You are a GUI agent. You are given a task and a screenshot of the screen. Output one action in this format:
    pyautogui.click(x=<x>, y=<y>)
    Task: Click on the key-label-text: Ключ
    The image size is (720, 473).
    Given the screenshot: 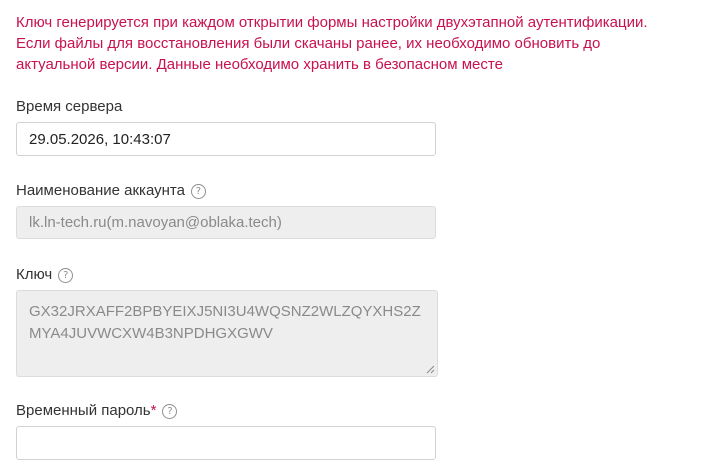 What is the action you would take?
    pyautogui.click(x=34, y=274)
    